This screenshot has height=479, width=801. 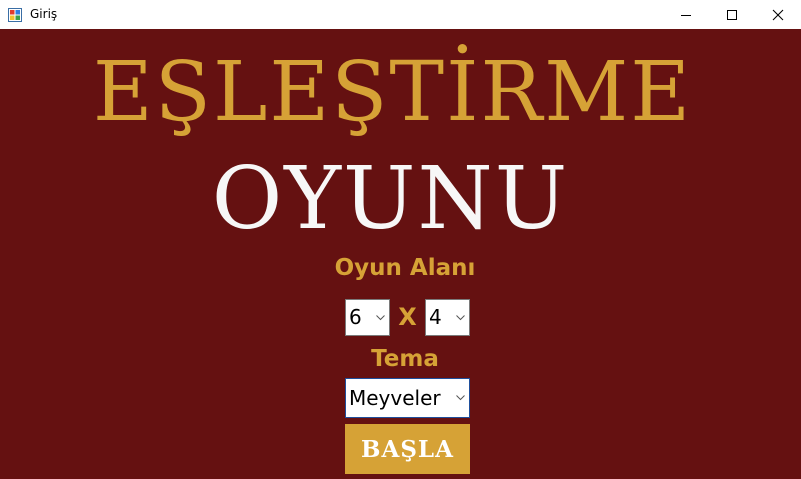 What do you see at coordinates (390, 199) in the screenshot?
I see `game-title-line2: OYUNU` at bounding box center [390, 199].